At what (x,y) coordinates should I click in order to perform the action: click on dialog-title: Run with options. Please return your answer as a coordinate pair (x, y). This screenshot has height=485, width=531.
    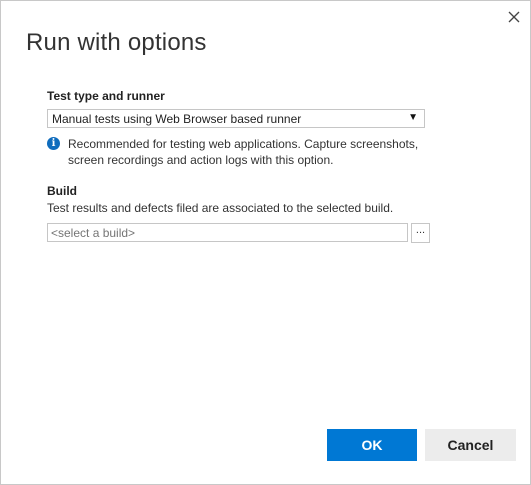
    Looking at the image, I should click on (116, 42).